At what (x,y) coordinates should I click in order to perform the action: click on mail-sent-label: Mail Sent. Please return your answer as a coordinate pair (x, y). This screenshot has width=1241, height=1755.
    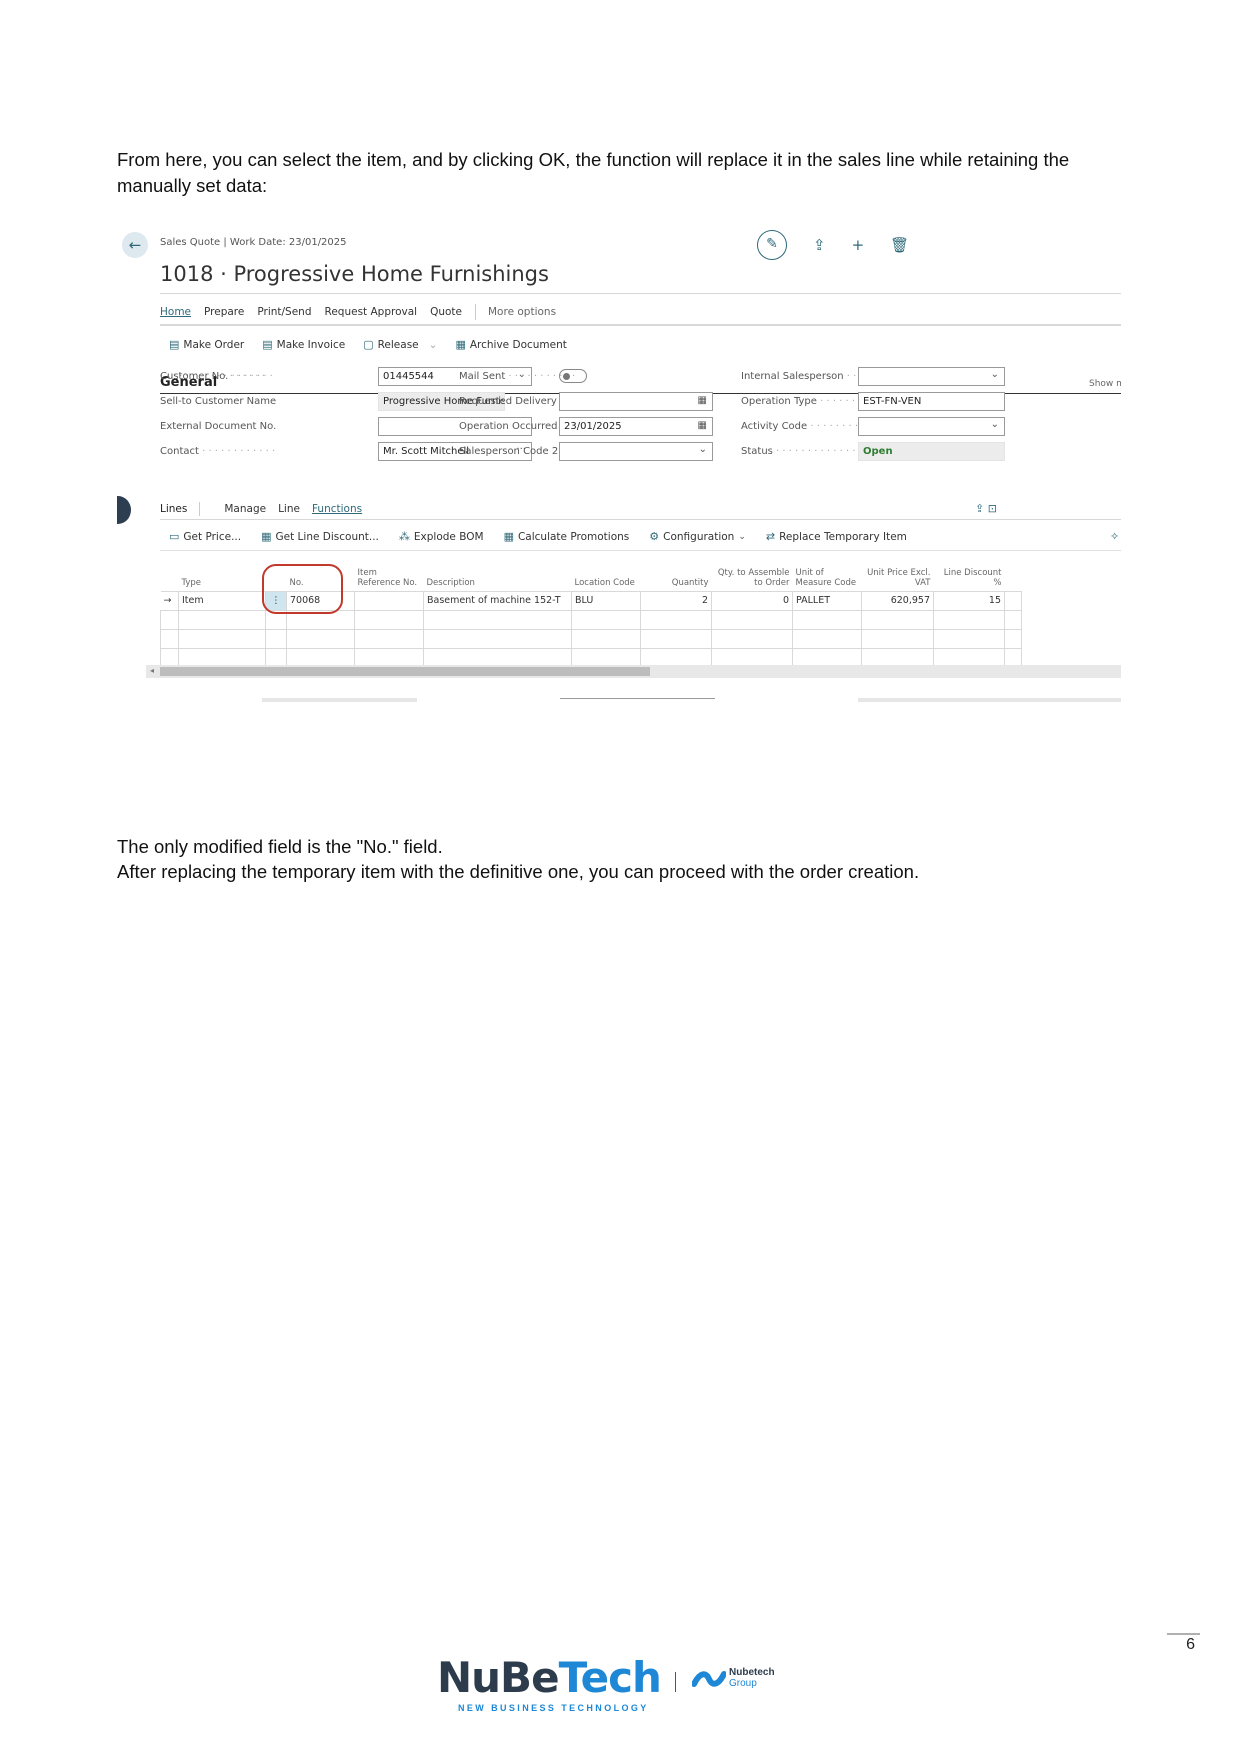
    Looking at the image, I should click on (517, 376).